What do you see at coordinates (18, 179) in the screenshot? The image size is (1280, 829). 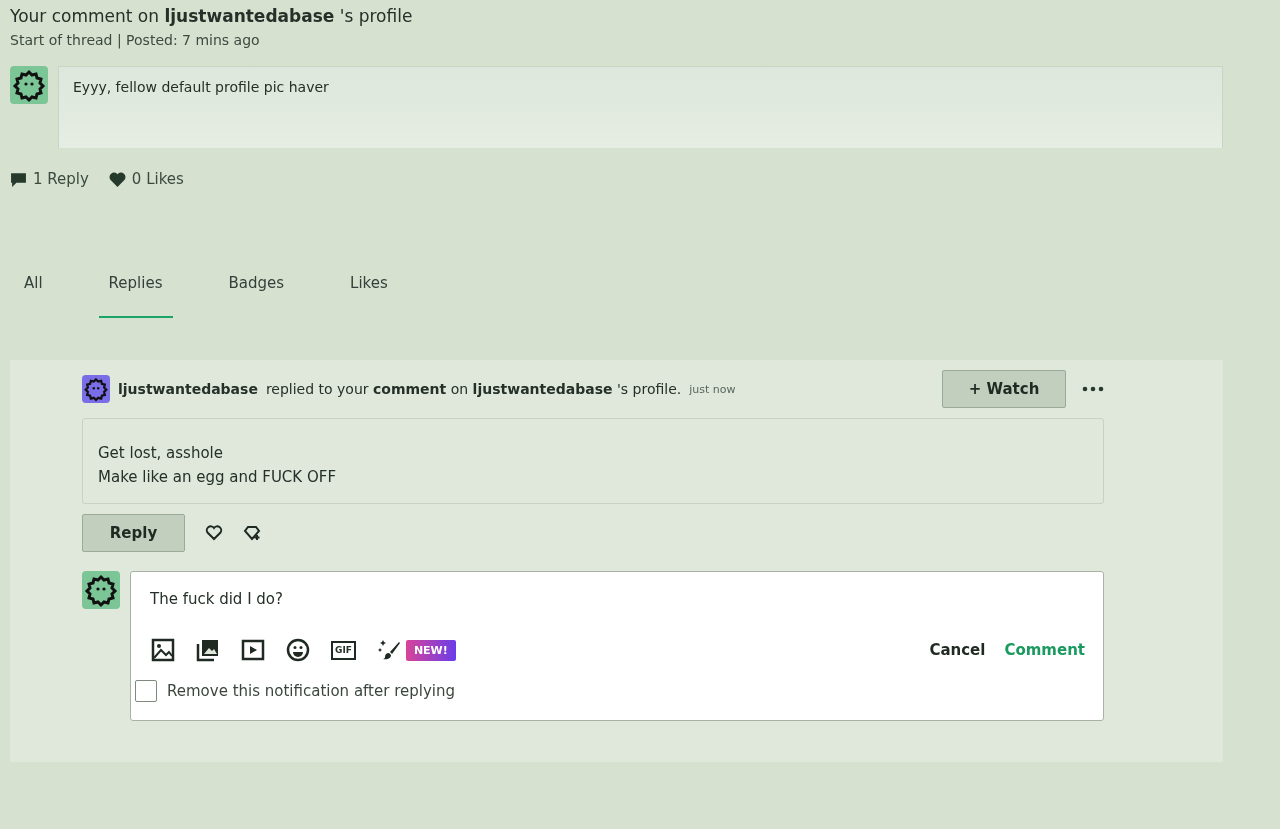 I see `speech-bubble-icon` at bounding box center [18, 179].